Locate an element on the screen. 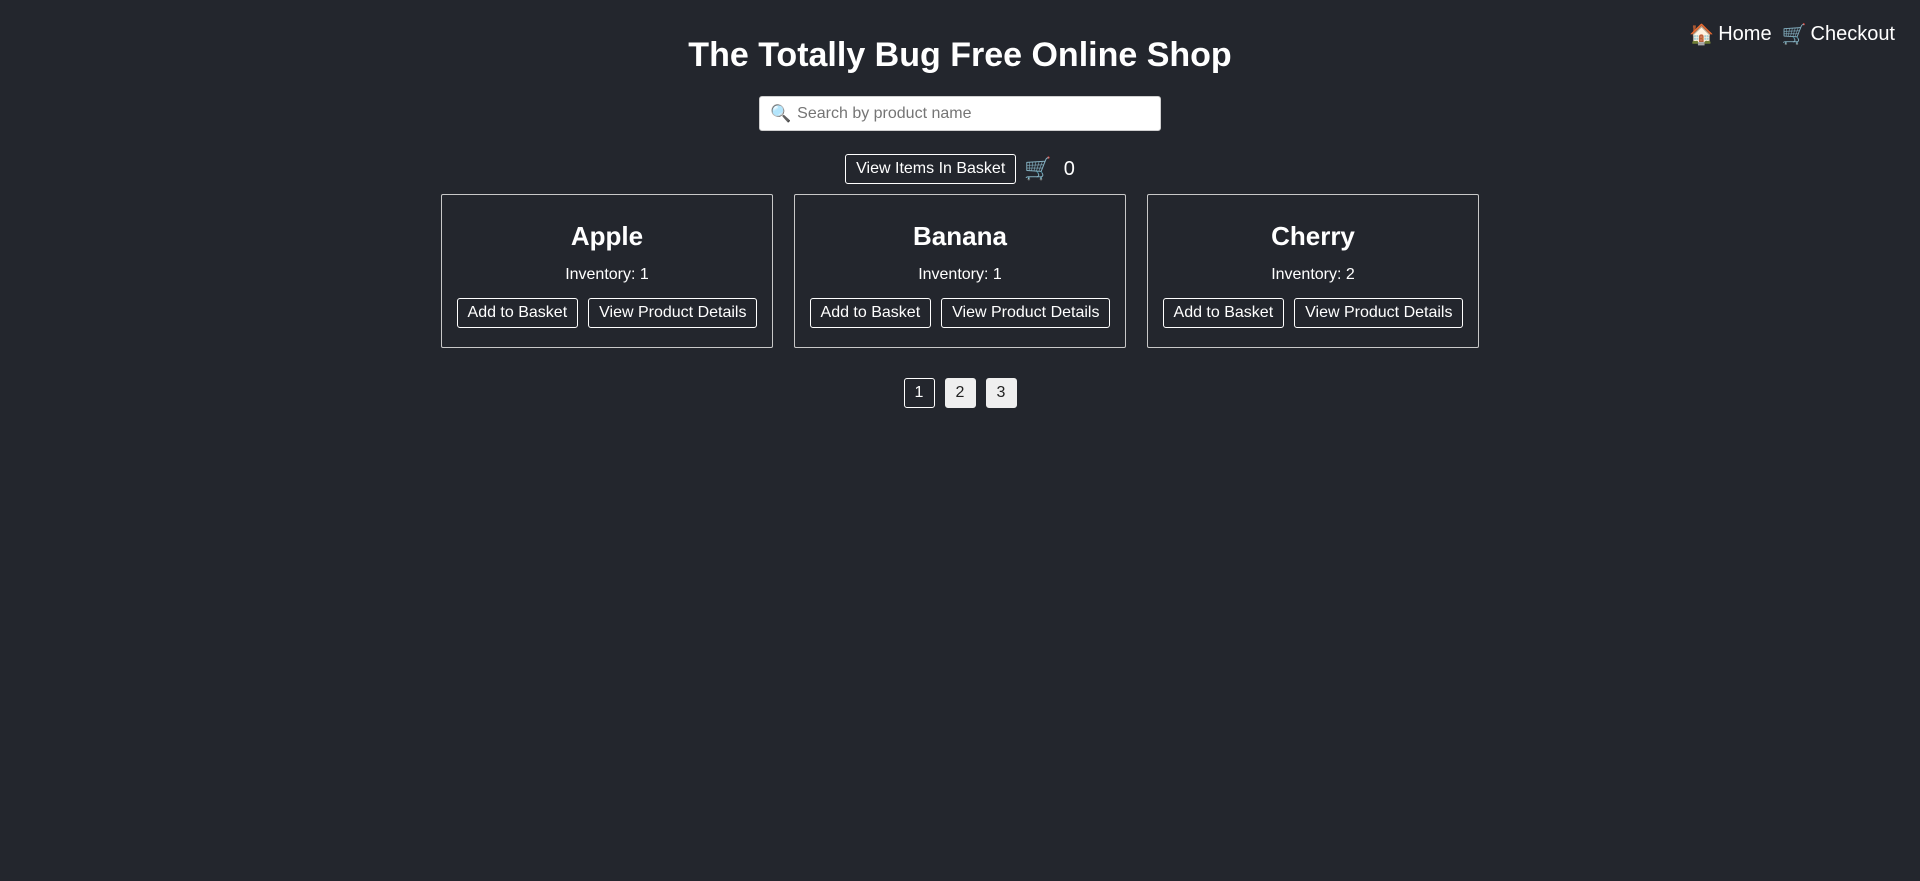  product-name: Apple is located at coordinates (607, 236).